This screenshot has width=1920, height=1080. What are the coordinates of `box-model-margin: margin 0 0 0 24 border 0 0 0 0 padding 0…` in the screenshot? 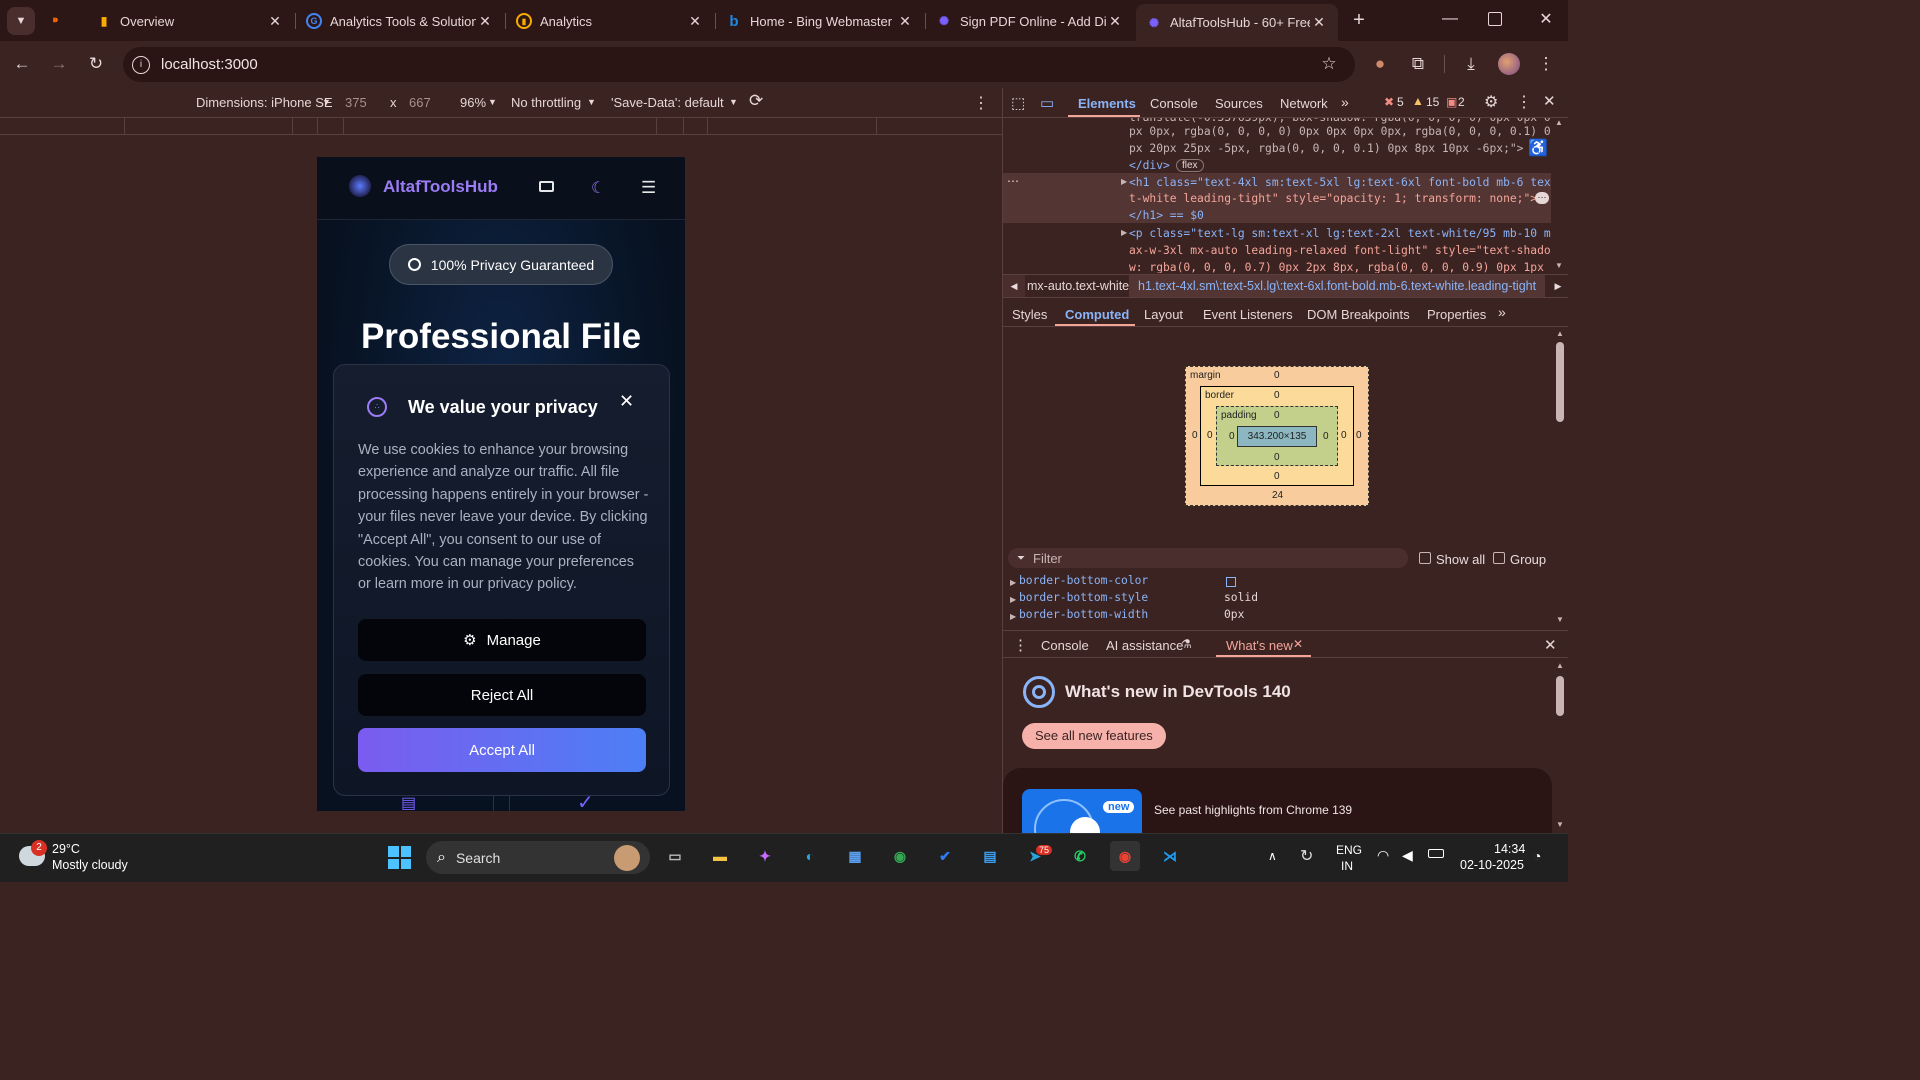 It's located at (1277, 436).